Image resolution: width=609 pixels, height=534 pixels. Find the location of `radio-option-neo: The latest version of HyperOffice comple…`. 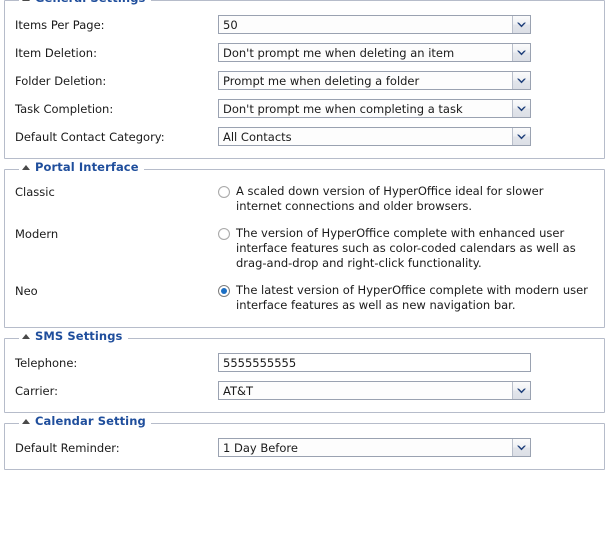

radio-option-neo: The latest version of HyperOffice comple… is located at coordinates (404, 298).